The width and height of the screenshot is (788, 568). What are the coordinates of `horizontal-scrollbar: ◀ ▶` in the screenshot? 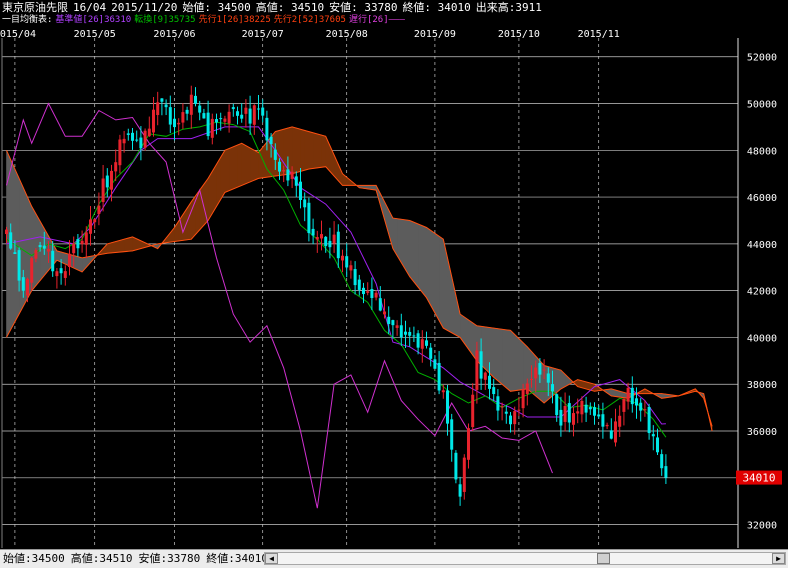 It's located at (525, 558).